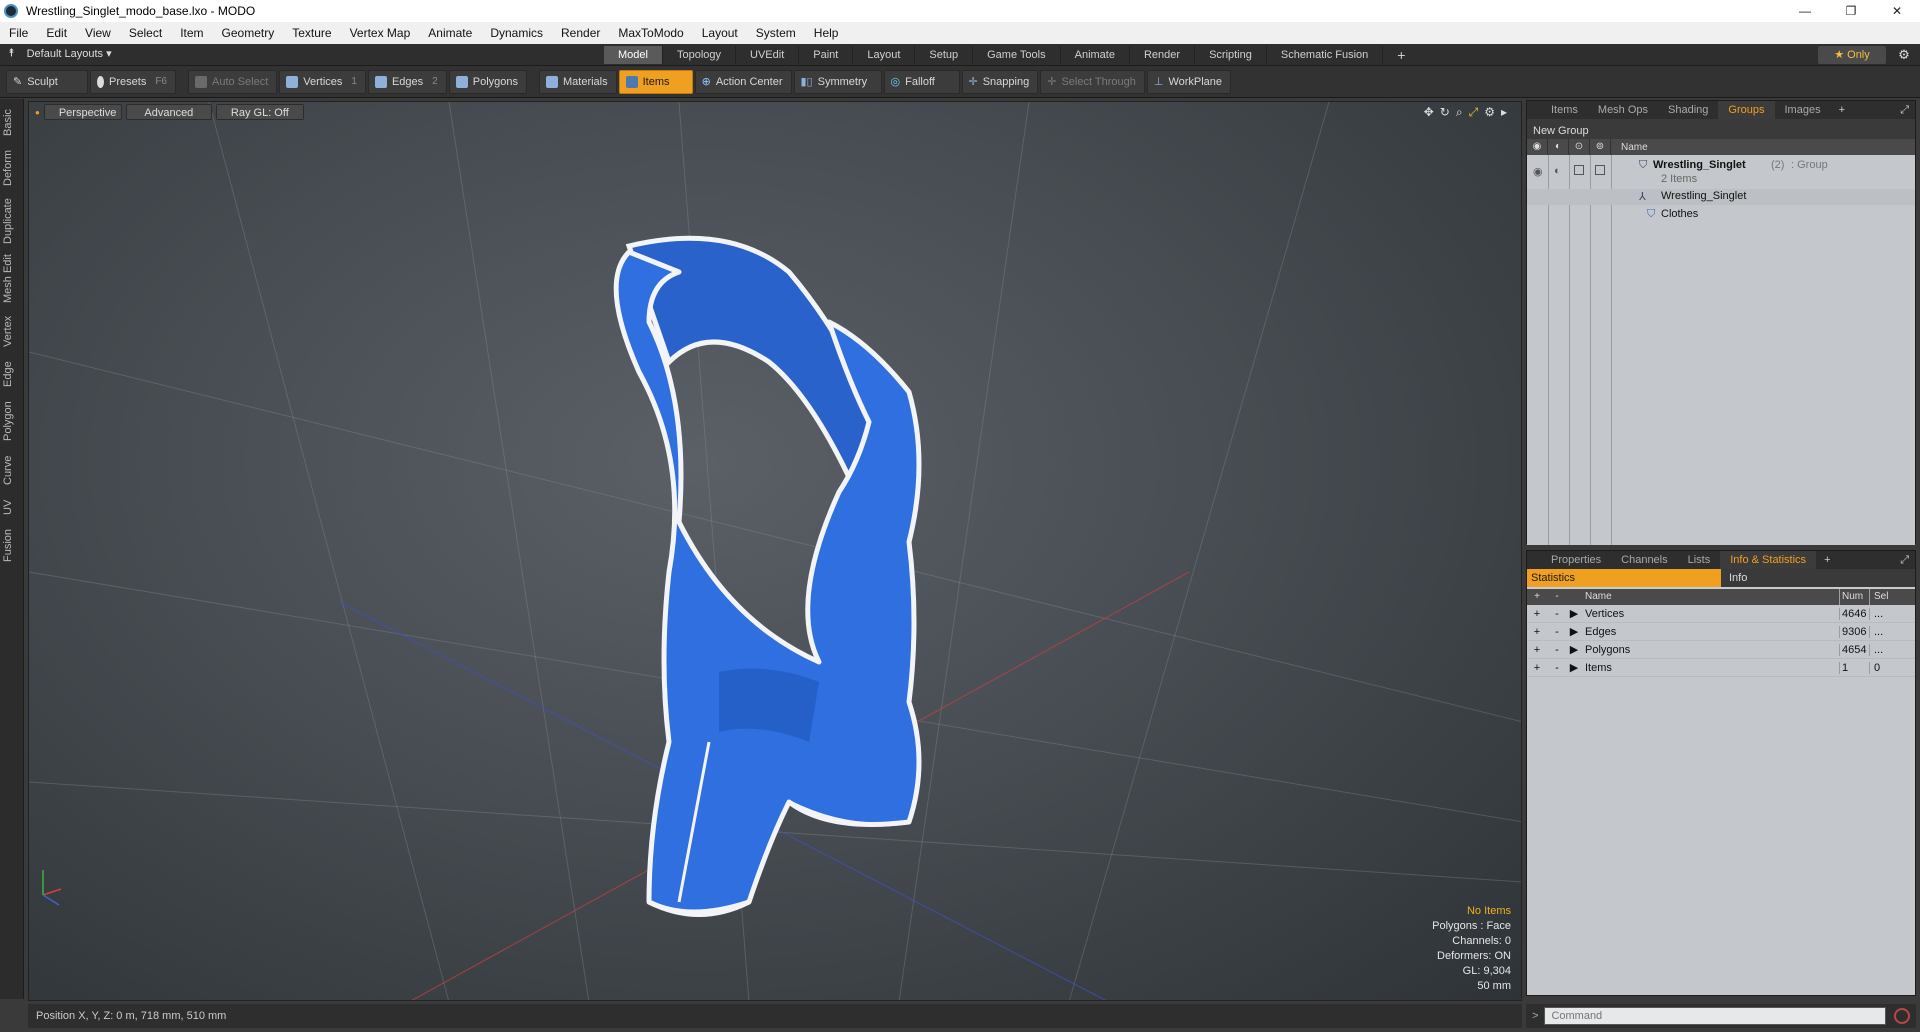 Image resolution: width=1920 pixels, height=1032 pixels. What do you see at coordinates (1568, 131) in the screenshot?
I see `new-group-button: New Group` at bounding box center [1568, 131].